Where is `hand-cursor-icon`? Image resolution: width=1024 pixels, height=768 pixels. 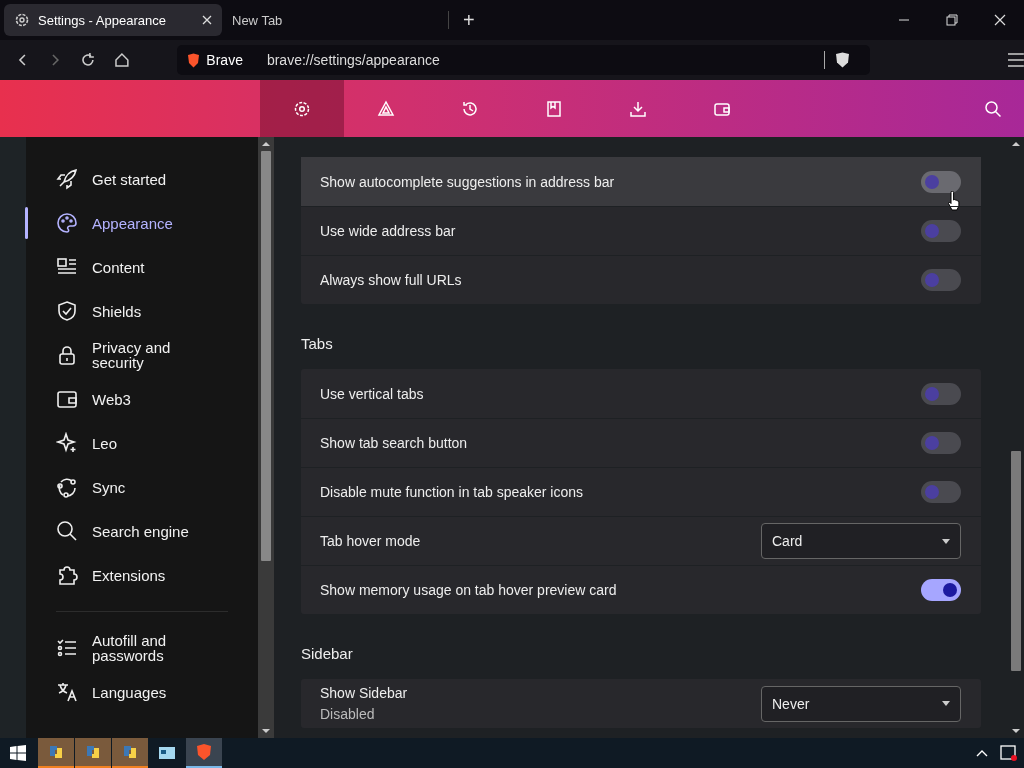 hand-cursor-icon is located at coordinates (954, 201).